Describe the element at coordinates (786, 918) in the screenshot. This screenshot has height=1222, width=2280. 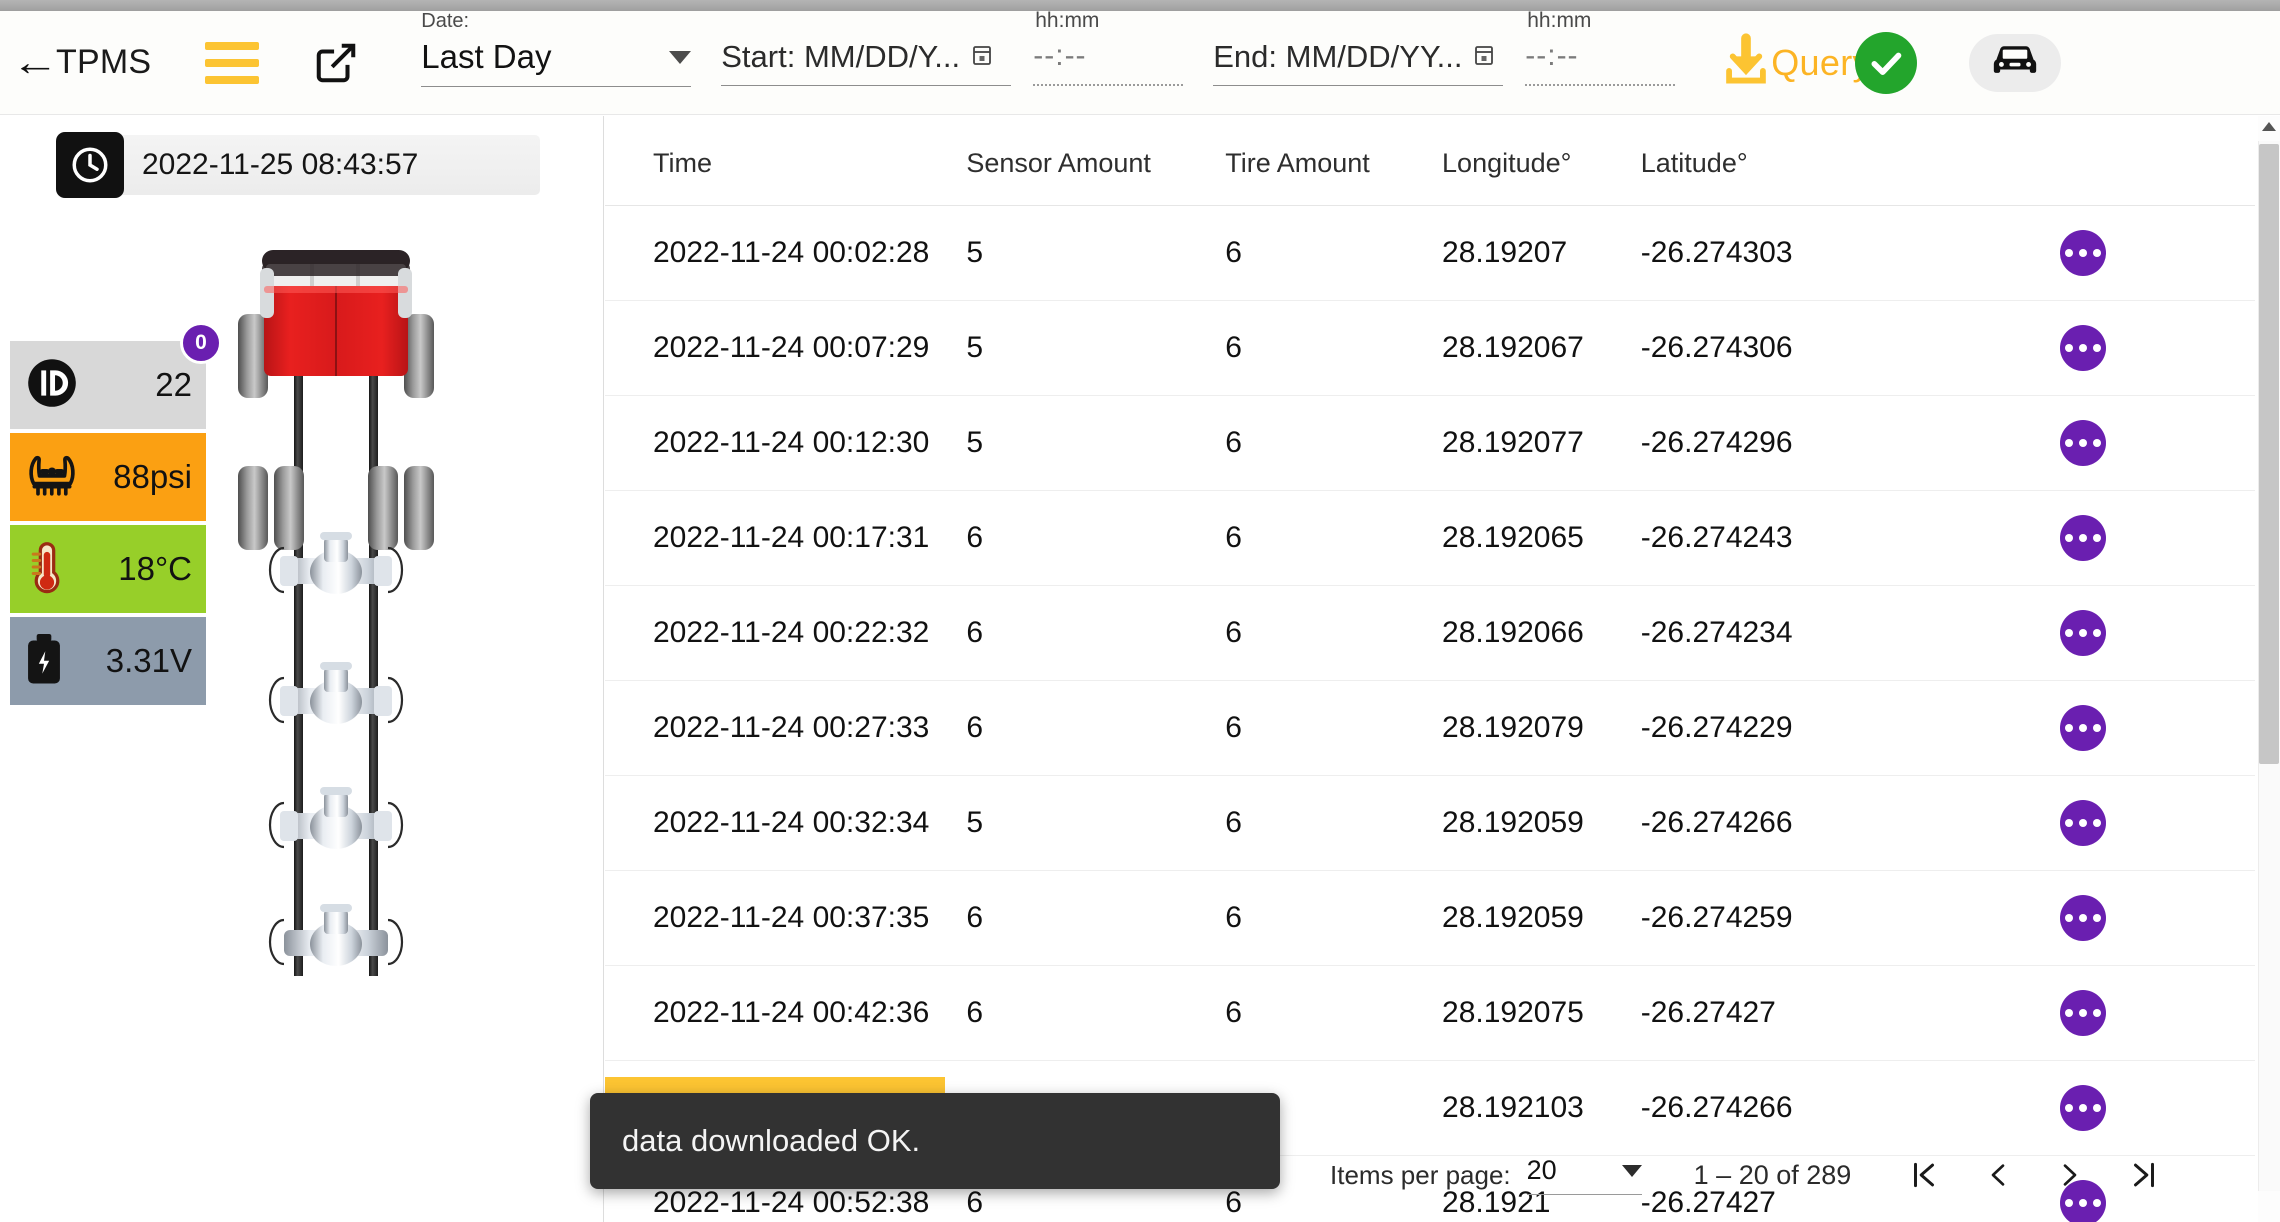
I see `cell-time: 2022-11-24 00:37:35` at that location.